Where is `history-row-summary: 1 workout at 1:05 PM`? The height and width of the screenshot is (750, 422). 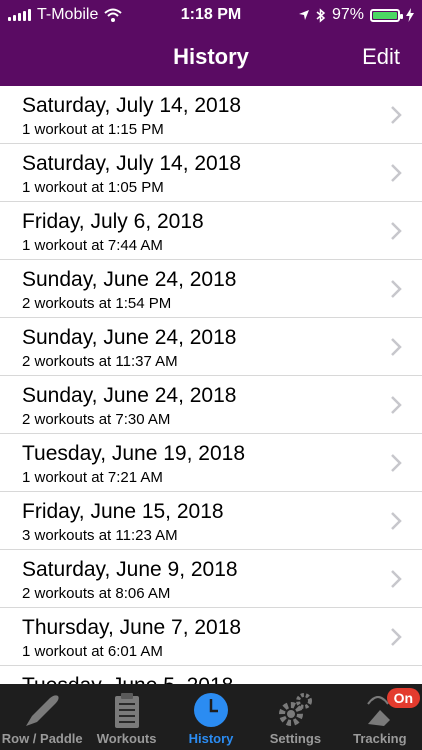
history-row-summary: 1 workout at 1:05 PM is located at coordinates (93, 187).